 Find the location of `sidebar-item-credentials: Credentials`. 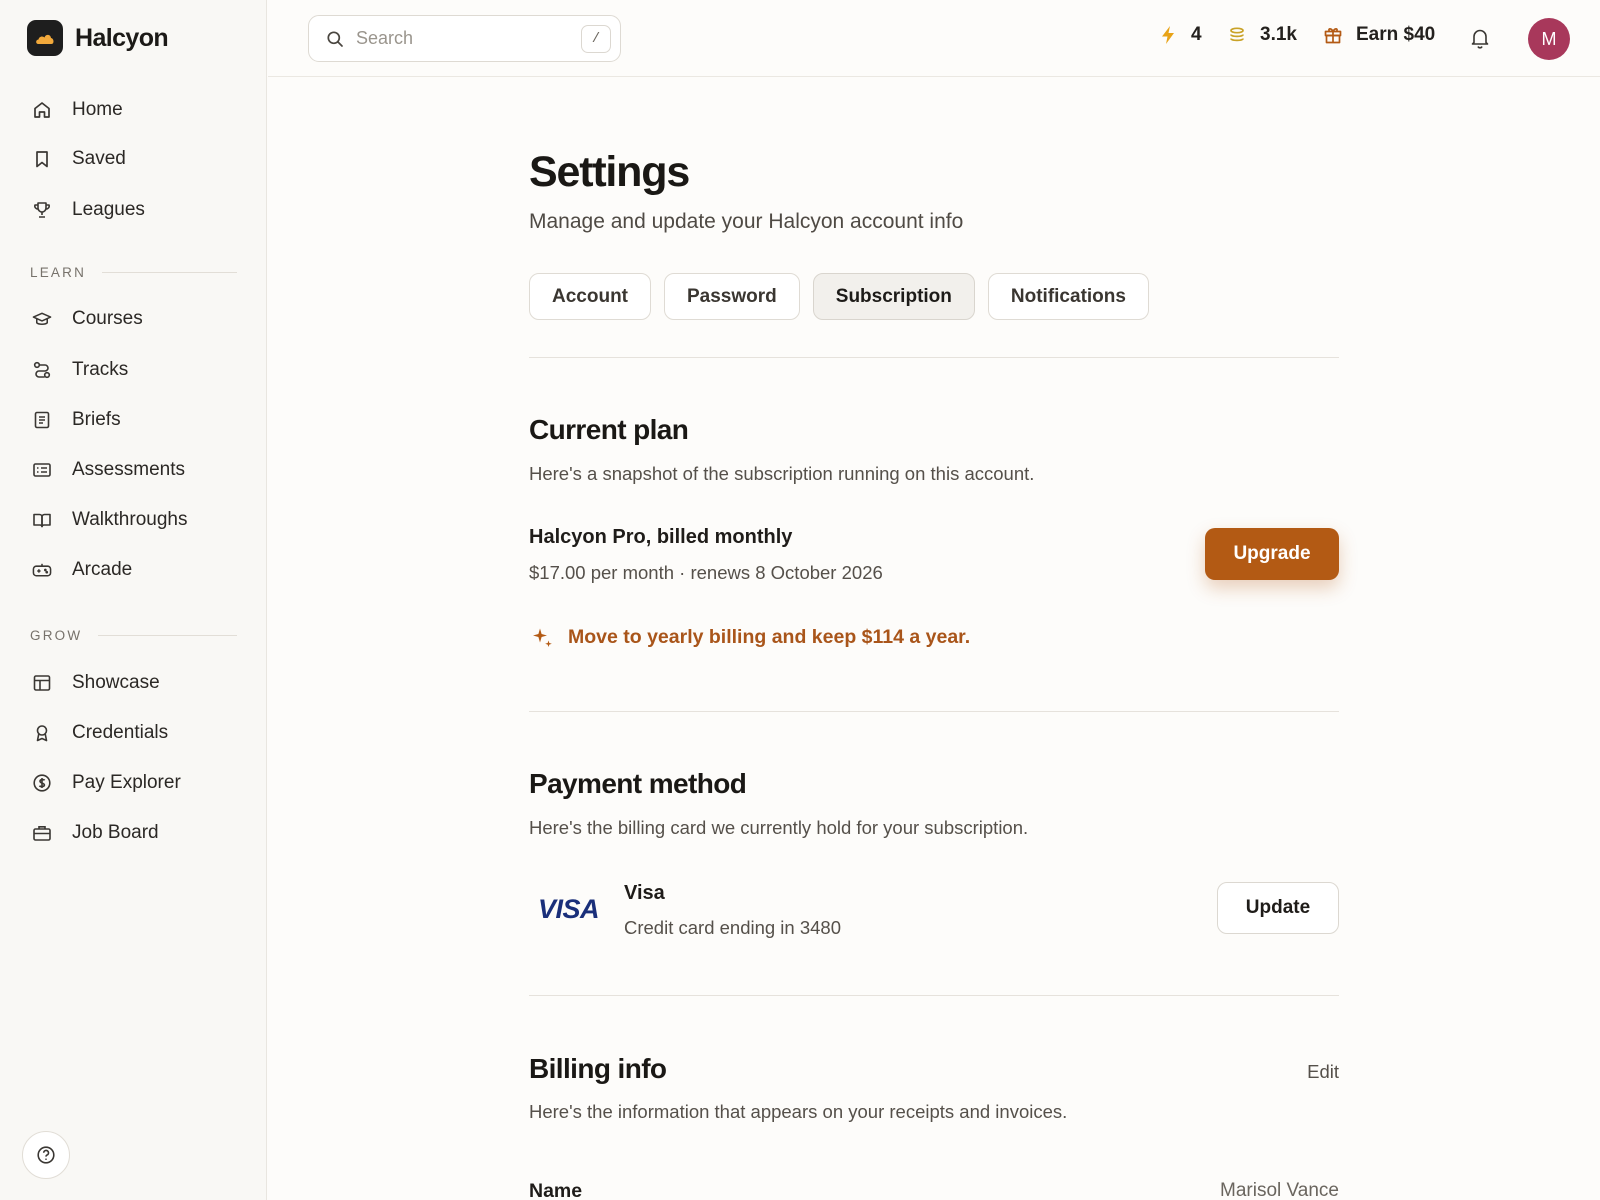

sidebar-item-credentials: Credentials is located at coordinates (133, 733).